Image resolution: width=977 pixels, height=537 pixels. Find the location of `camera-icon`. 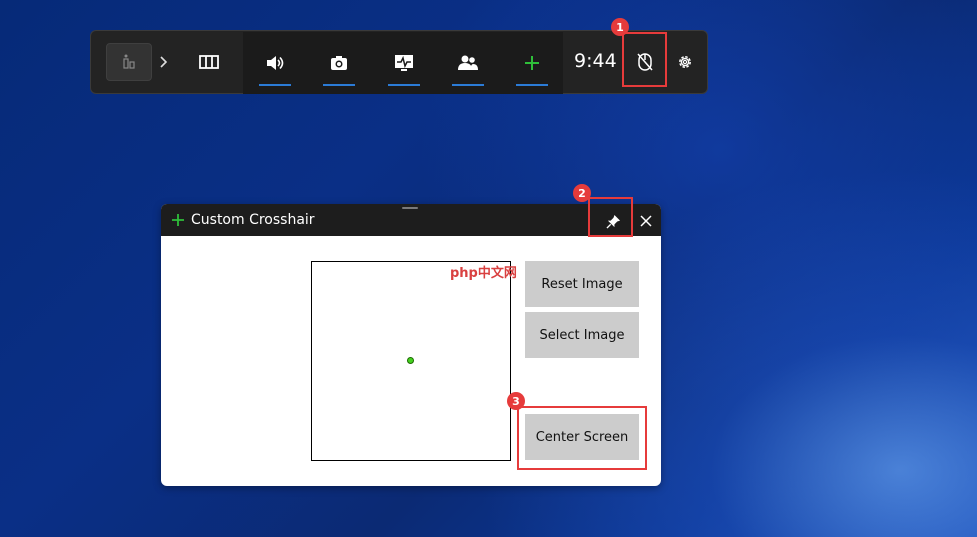

camera-icon is located at coordinates (339, 63).